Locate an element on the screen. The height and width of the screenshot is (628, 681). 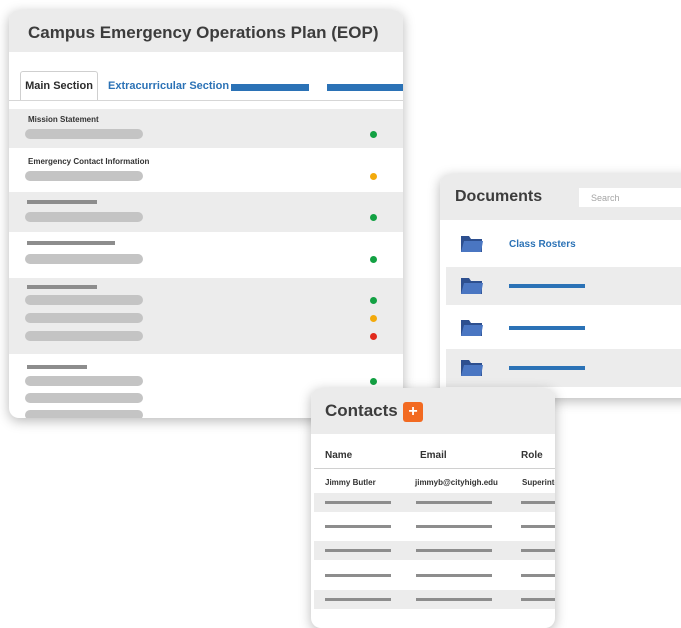
eop-row-mission-statement: Mission Statement is located at coordinates (206, 128).